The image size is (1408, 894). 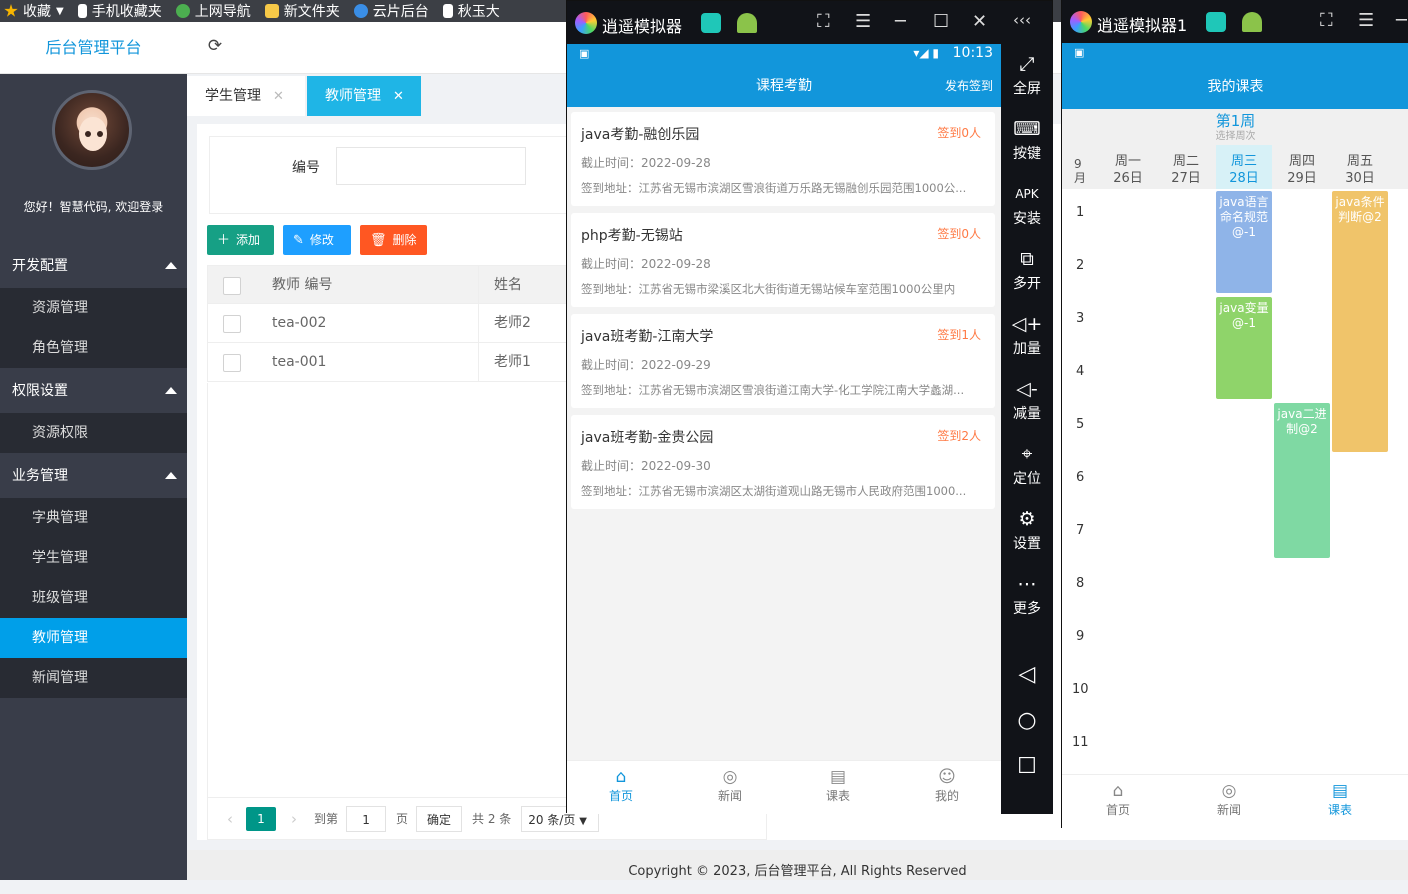 What do you see at coordinates (1302, 480) in the screenshot?
I see `course-block: java二进制@2` at bounding box center [1302, 480].